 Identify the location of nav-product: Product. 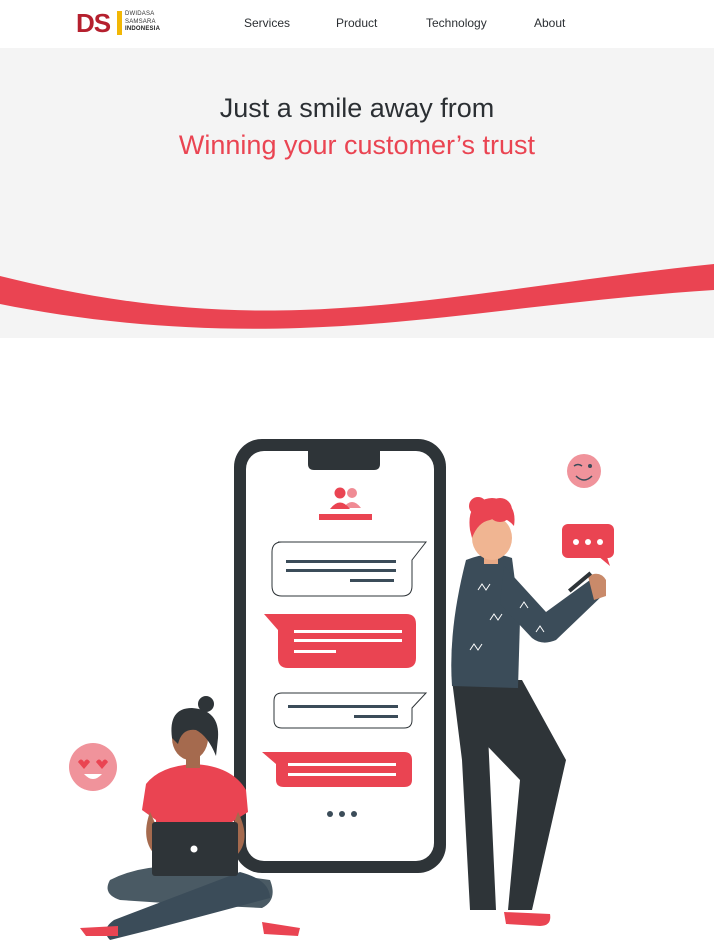
(356, 23).